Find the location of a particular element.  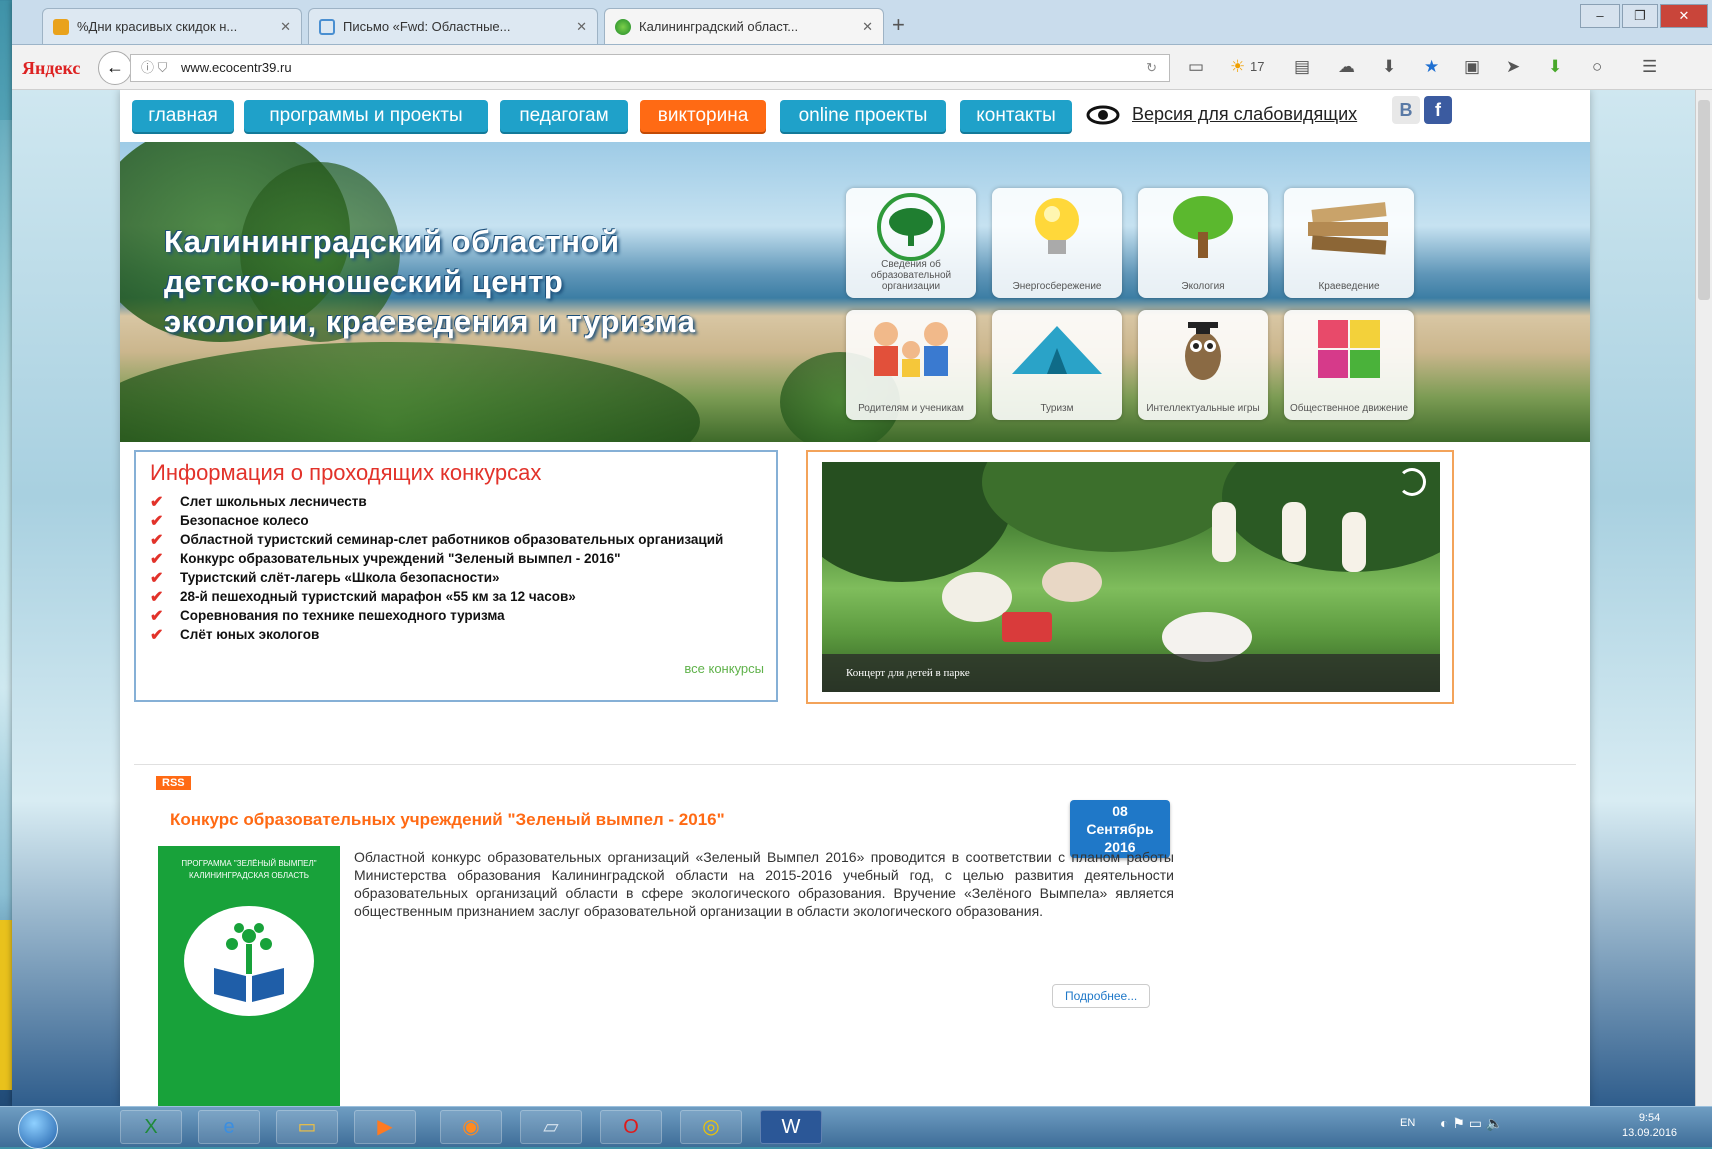

tile-local-history: Краеведение is located at coordinates (1349, 243).